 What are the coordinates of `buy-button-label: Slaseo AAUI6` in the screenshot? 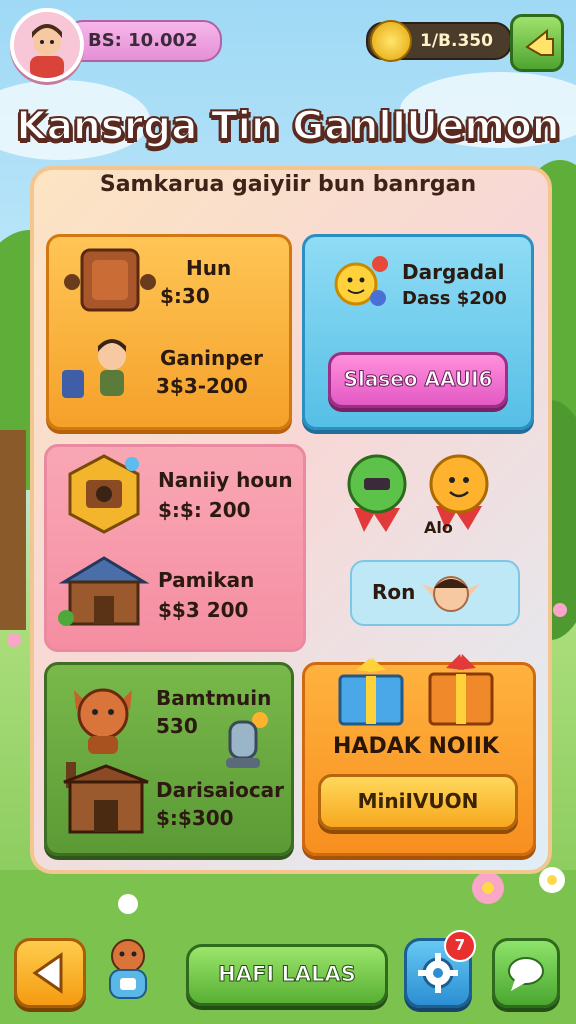 It's located at (418, 379).